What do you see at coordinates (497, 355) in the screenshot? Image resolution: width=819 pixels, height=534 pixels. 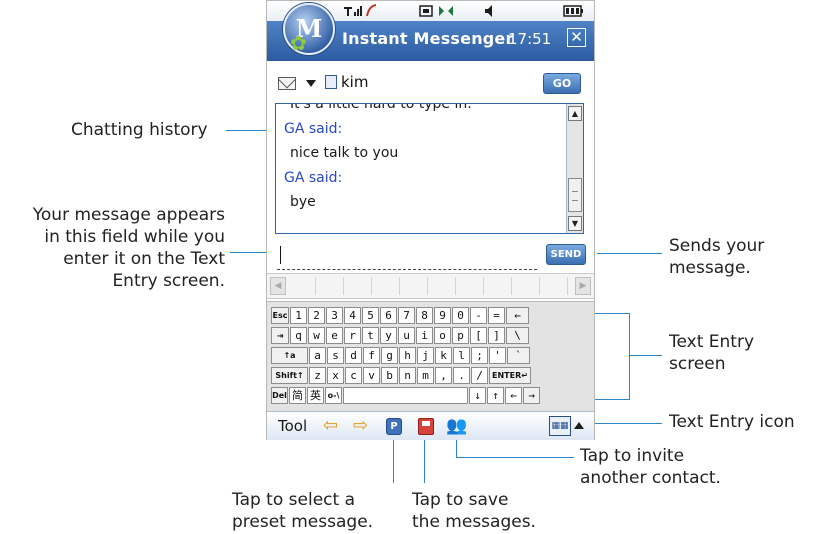 I see `key: '` at bounding box center [497, 355].